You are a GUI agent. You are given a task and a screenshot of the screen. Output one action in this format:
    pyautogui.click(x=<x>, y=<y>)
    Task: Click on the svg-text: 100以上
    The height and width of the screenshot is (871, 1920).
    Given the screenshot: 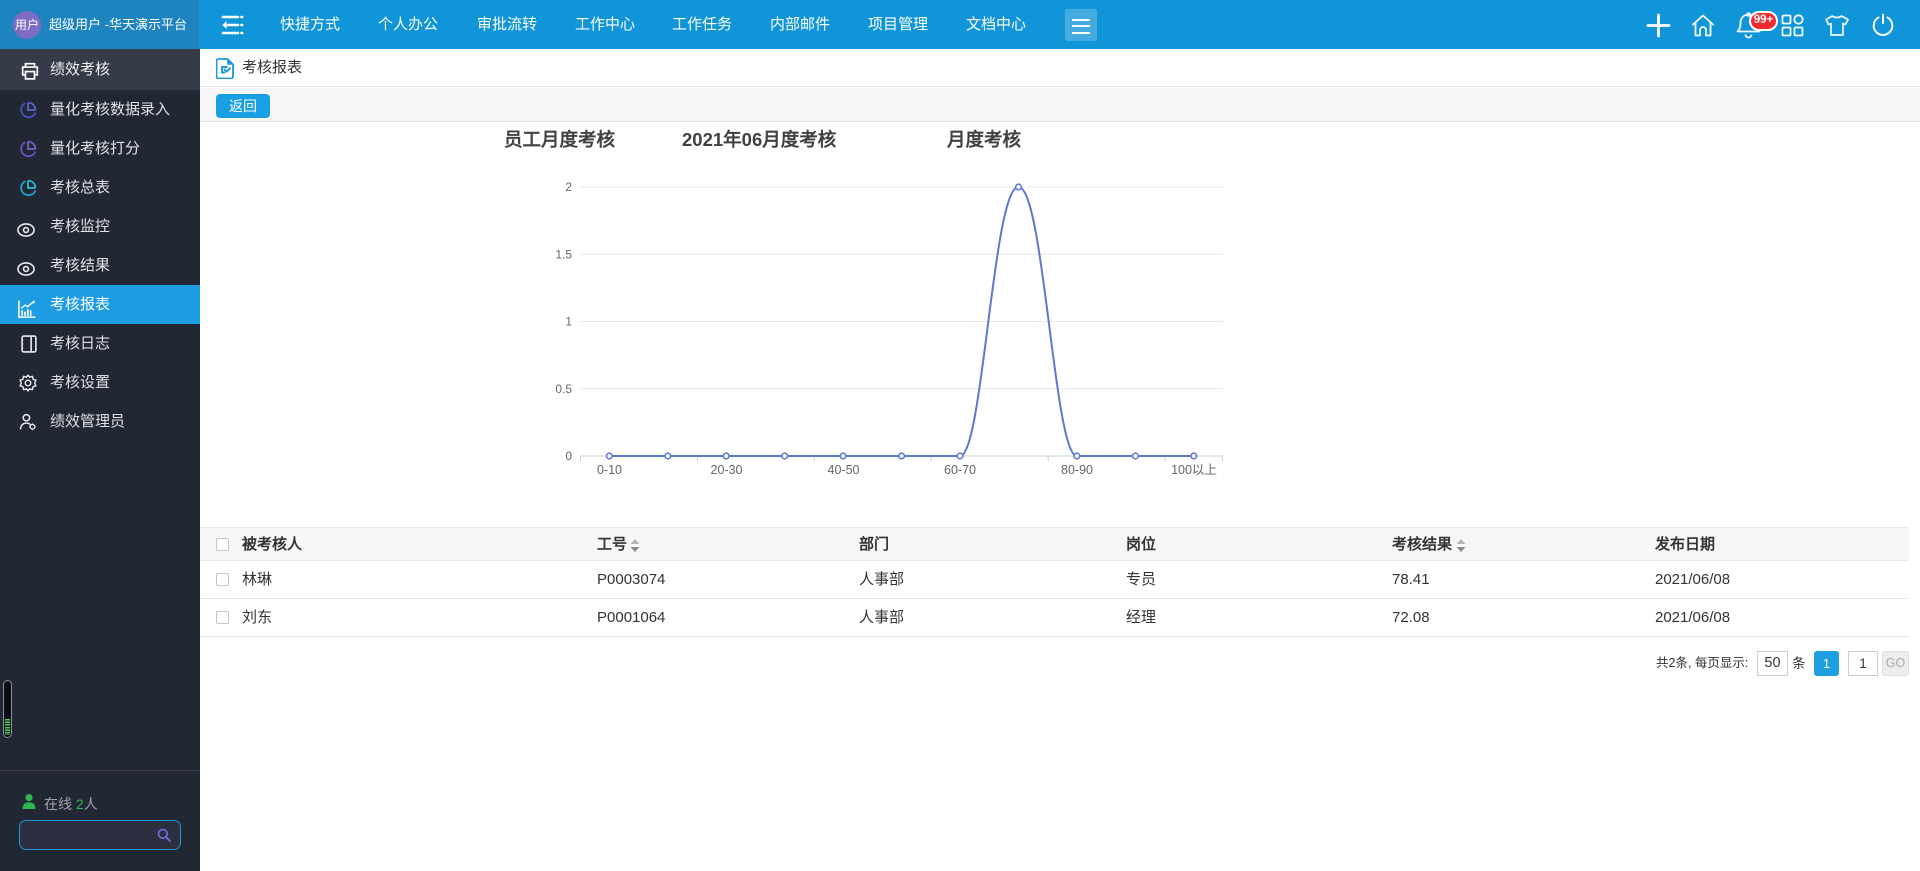 What is the action you would take?
    pyautogui.click(x=1194, y=470)
    